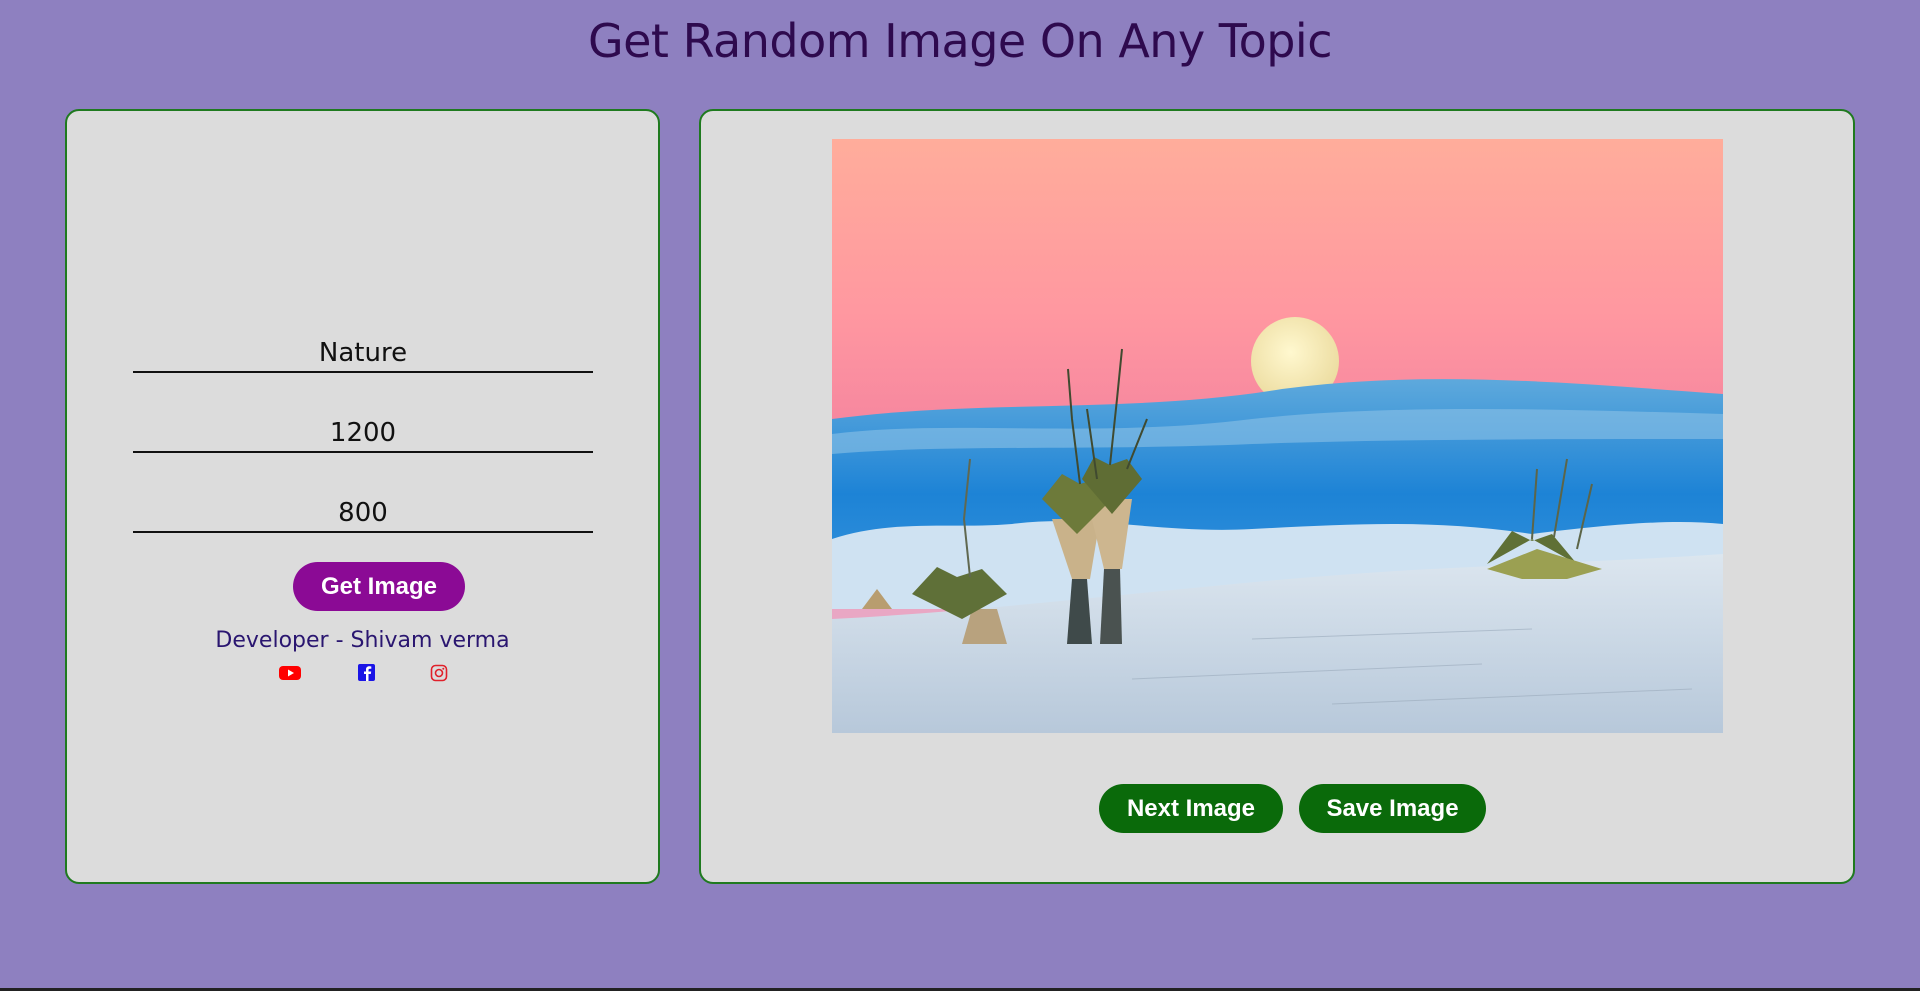  Describe the element at coordinates (366, 673) in the screenshot. I see `facebook-icon` at that location.